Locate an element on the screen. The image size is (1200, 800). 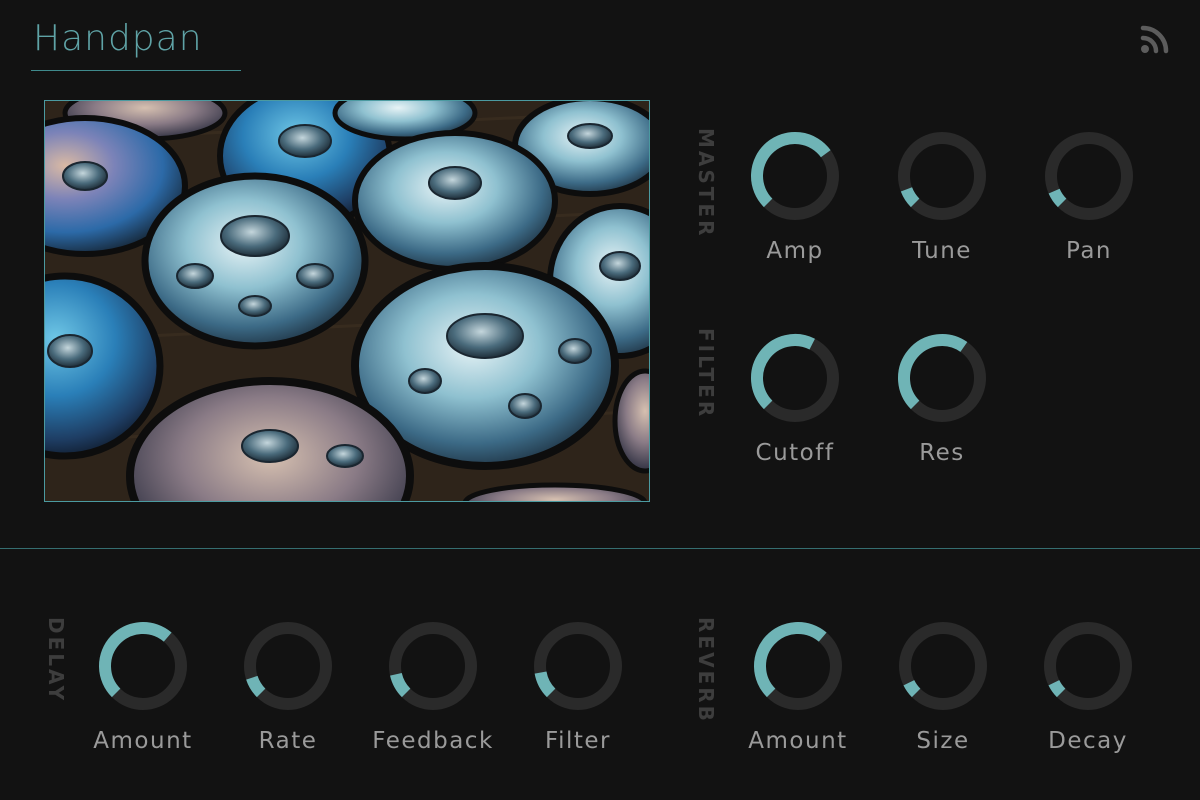
knob-reverb-amount is located at coordinates (798, 666).